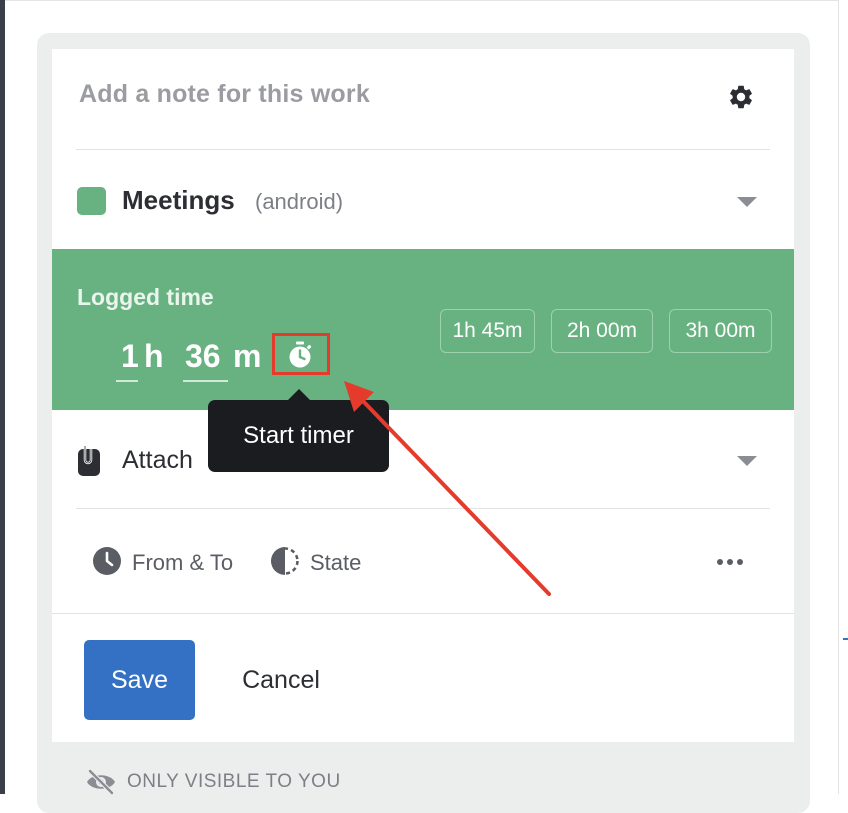 The width and height of the screenshot is (848, 813). Describe the element at coordinates (838, 397) in the screenshot. I see `window-right-border` at that location.